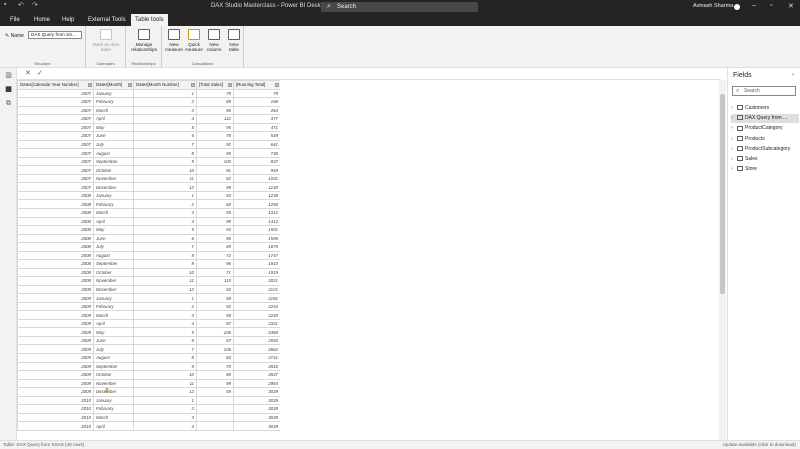  Describe the element at coordinates (214, 40) in the screenshot. I see `new-column-button: New column` at that location.